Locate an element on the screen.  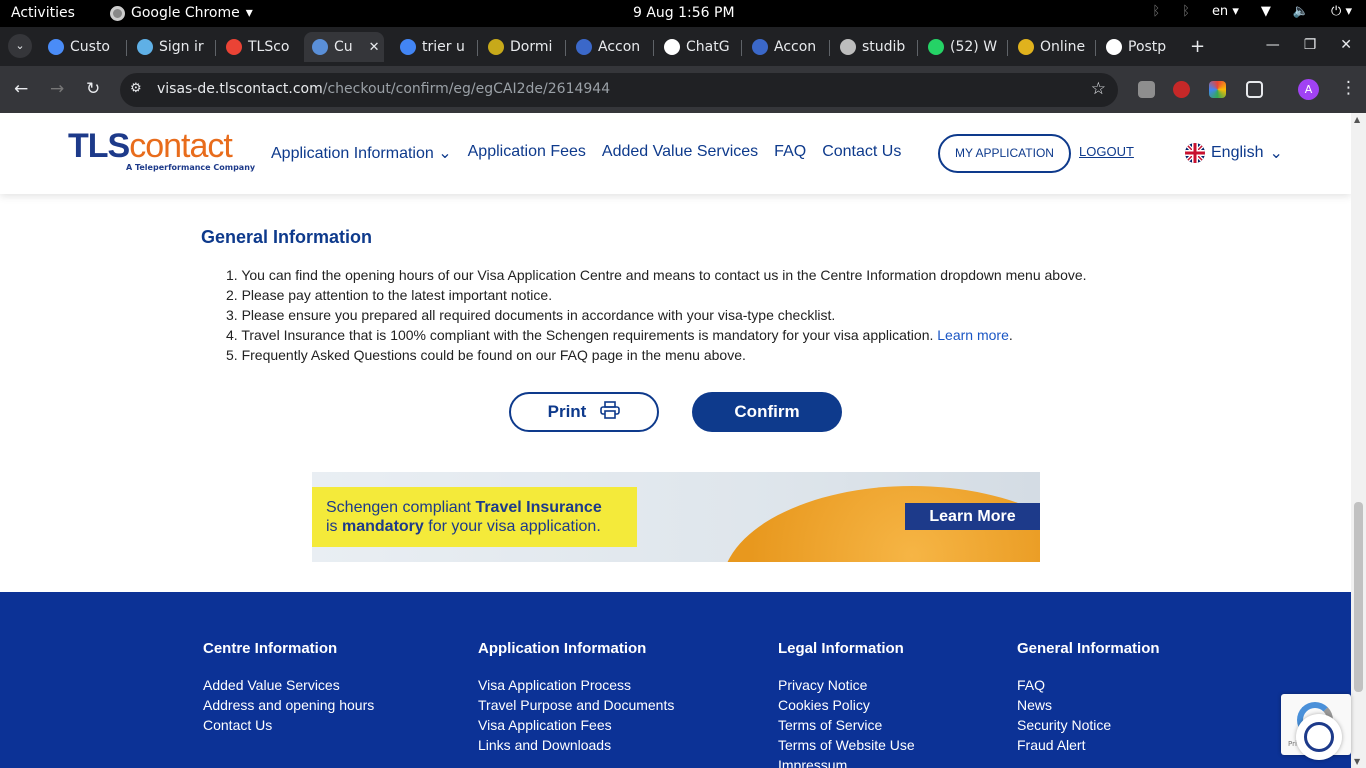
nav-faq: FAQ is located at coordinates (790, 153).